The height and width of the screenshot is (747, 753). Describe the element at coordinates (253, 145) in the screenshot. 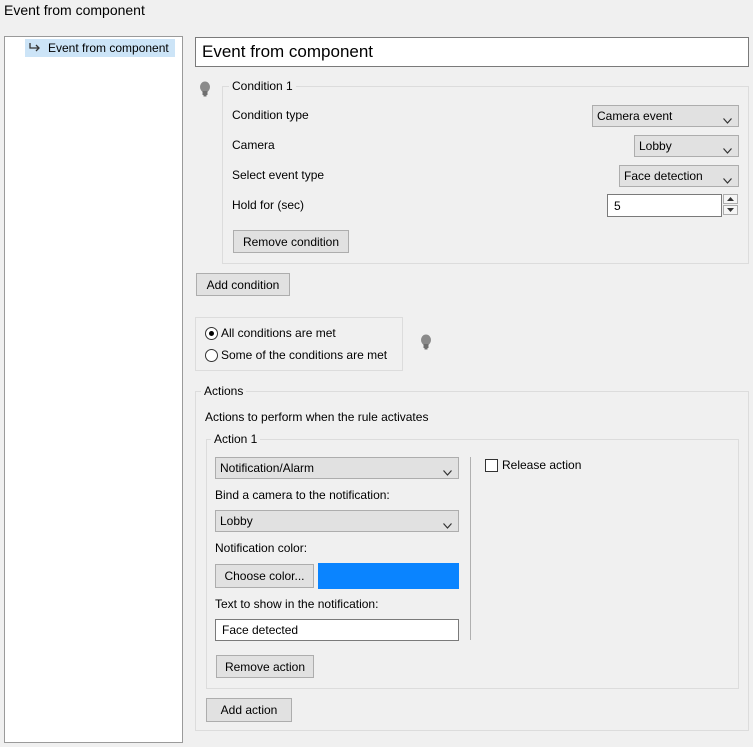

I see `camera-label: Camera` at that location.